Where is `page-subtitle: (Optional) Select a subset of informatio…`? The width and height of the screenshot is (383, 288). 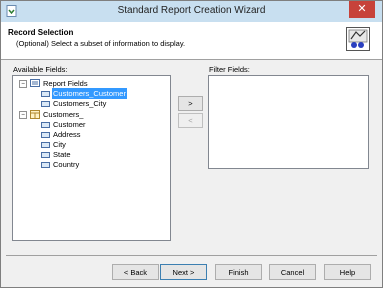 page-subtitle: (Optional) Select a subset of informatio… is located at coordinates (101, 43).